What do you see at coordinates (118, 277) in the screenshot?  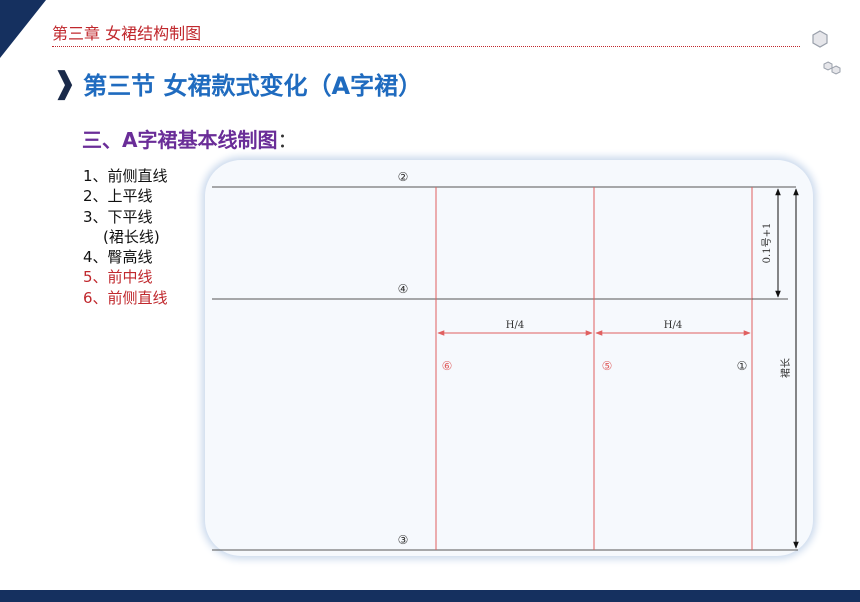 I see `legend-item: 5、前中线` at bounding box center [118, 277].